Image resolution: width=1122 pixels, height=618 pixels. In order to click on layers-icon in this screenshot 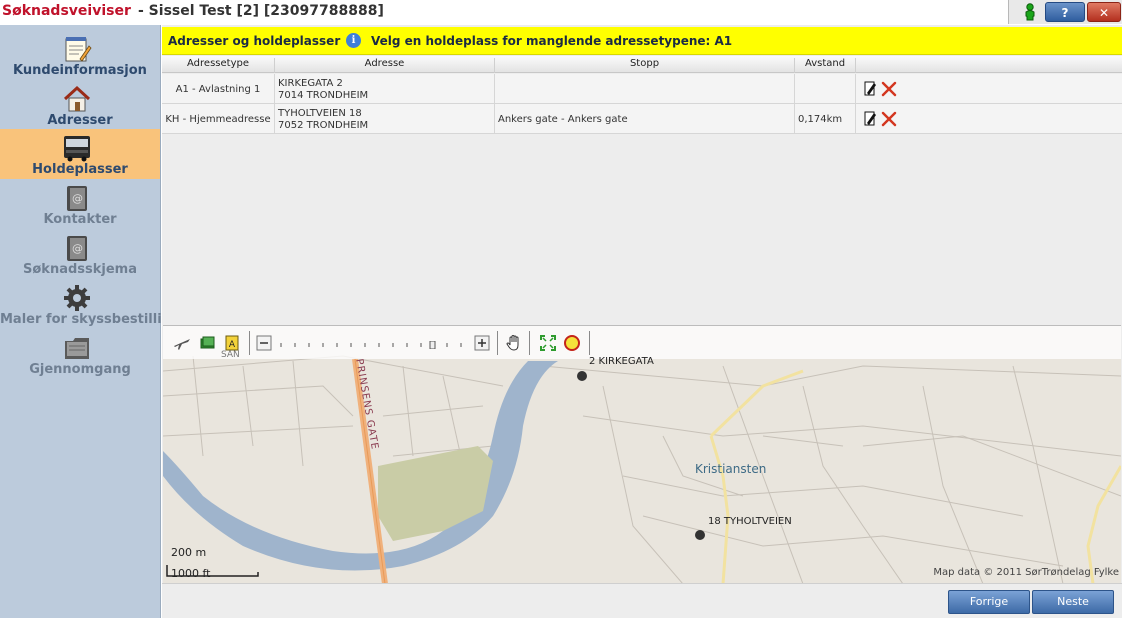, I will do `click(208, 343)`.